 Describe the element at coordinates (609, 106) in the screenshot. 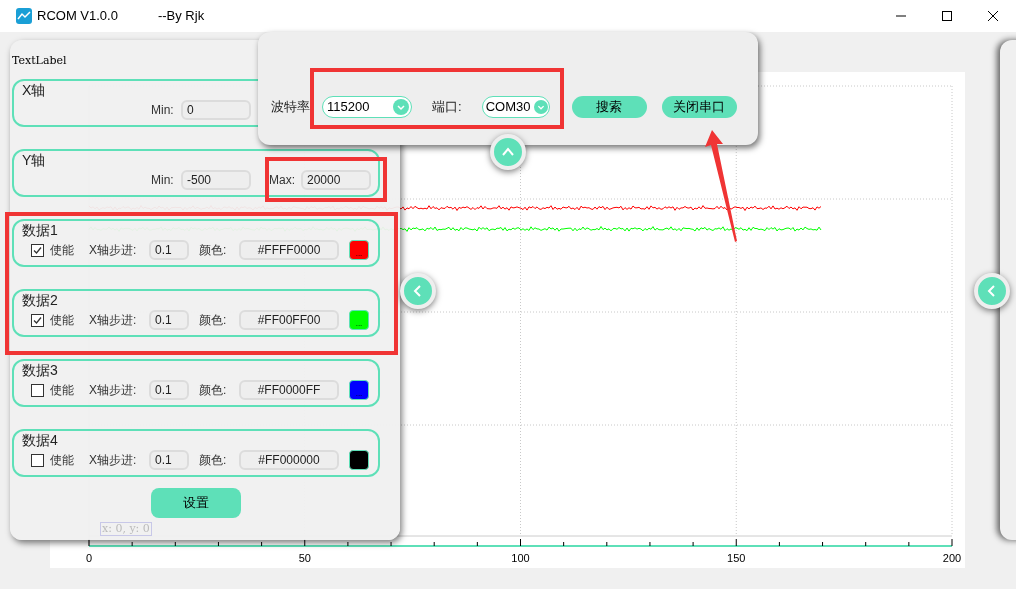

I see `search-button: 搜索` at that location.